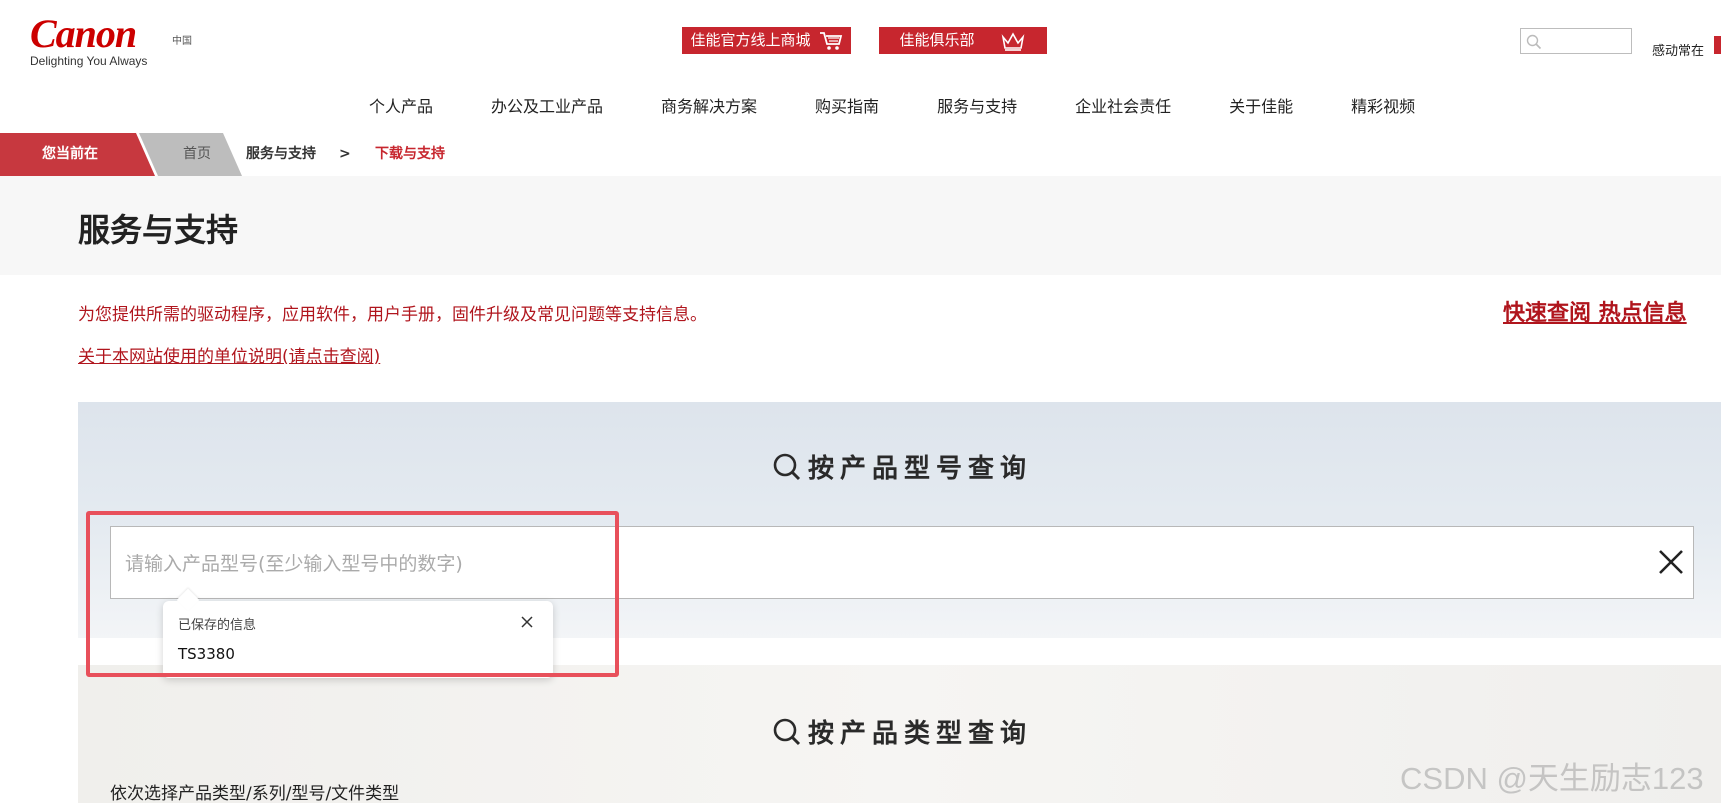  Describe the element at coordinates (830, 40) in the screenshot. I see `shopping-cart-icon` at that location.